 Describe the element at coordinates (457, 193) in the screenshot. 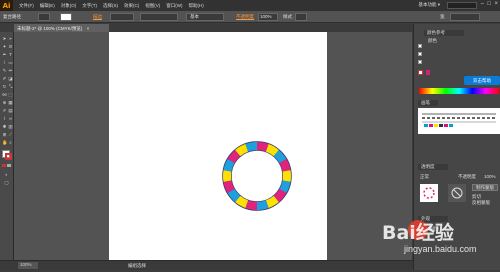

I see `mask-thumbnail` at that location.